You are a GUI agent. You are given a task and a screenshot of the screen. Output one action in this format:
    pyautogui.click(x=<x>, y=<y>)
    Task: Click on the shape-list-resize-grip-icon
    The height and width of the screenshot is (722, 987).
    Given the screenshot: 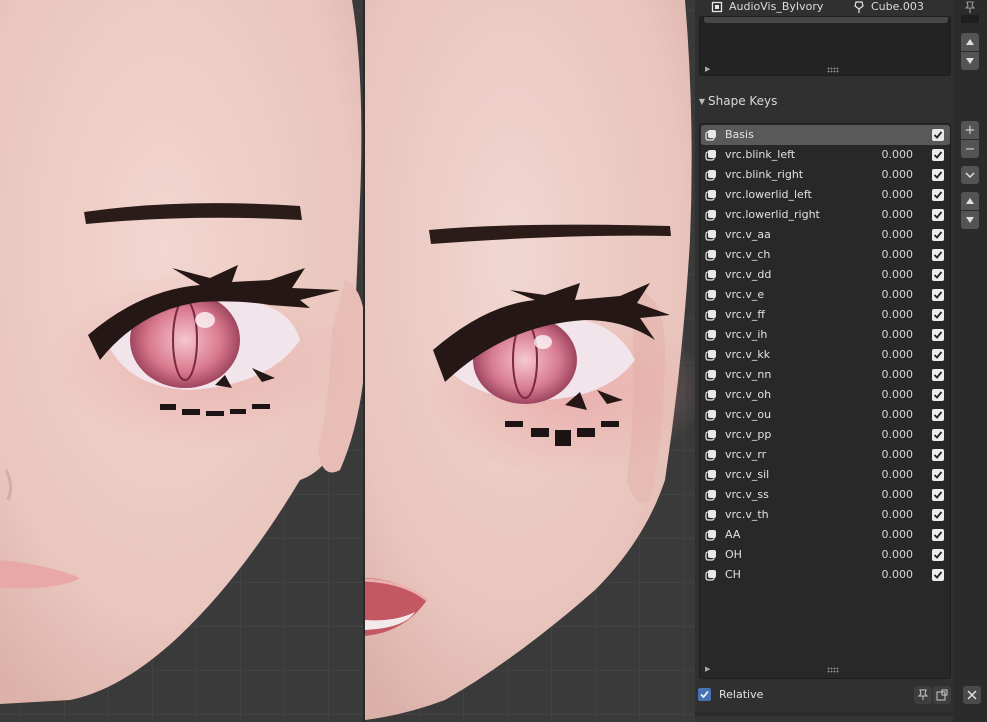 What is the action you would take?
    pyautogui.click(x=833, y=670)
    